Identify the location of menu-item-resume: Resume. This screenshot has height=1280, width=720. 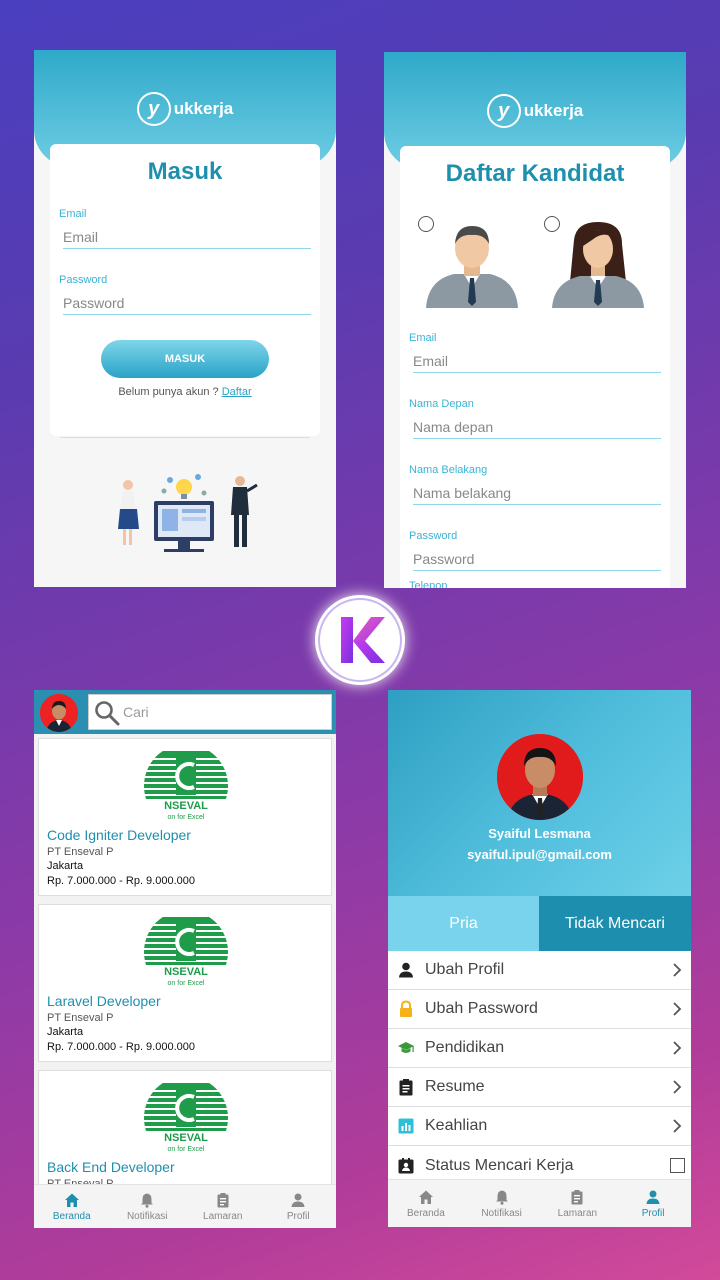
(539, 1087).